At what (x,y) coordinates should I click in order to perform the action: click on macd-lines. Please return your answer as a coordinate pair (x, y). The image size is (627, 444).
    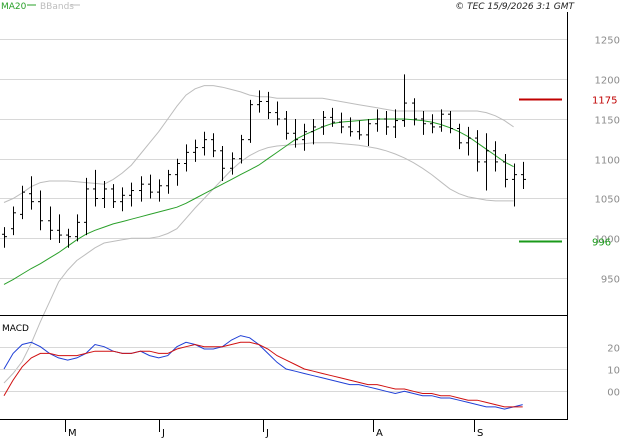
    Looking at the image, I should click on (263, 372).